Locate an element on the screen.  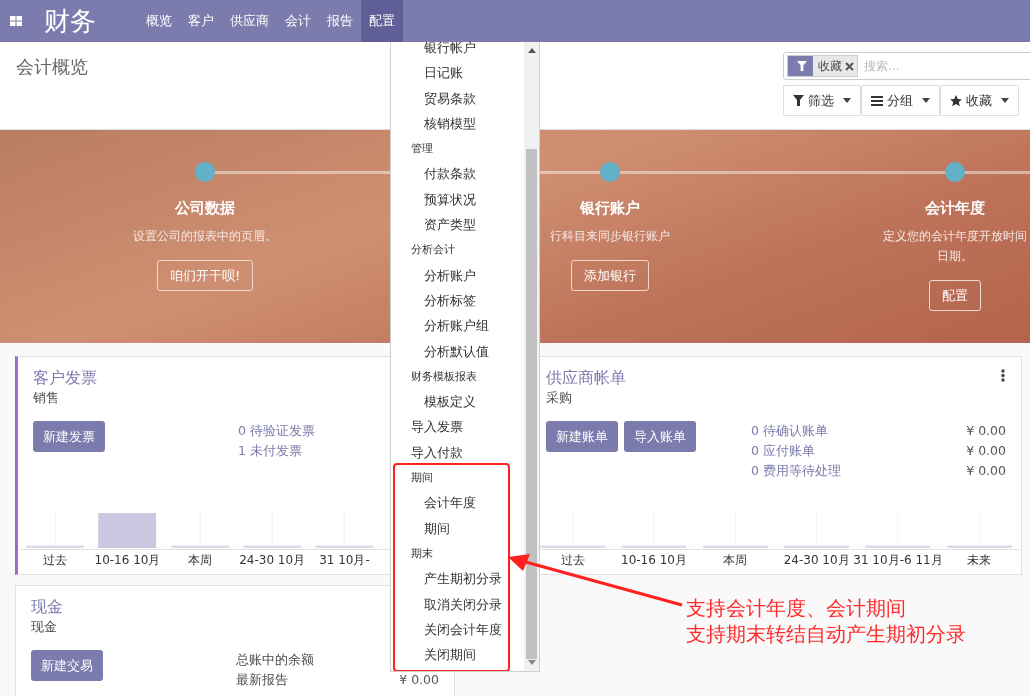
page-title: 会计概览 is located at coordinates (52, 67).